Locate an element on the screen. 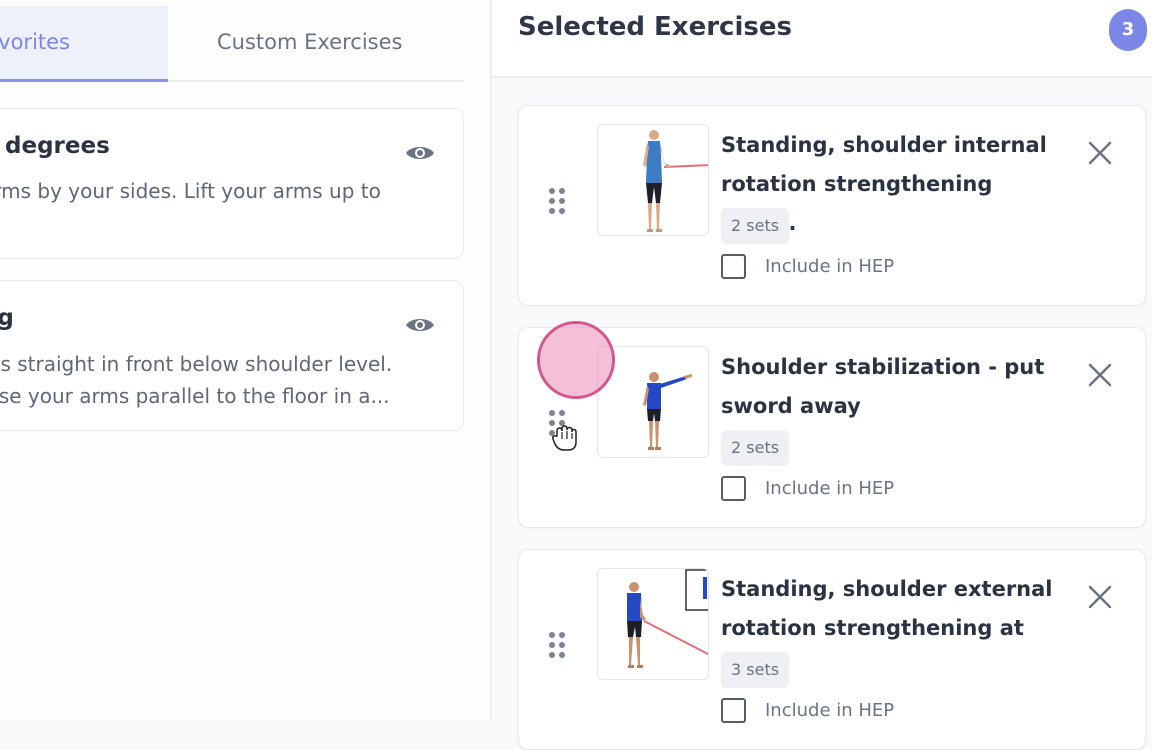 The height and width of the screenshot is (750, 1152). exercise-title: Shoulder stabilization - put sword away is located at coordinates (883, 386).